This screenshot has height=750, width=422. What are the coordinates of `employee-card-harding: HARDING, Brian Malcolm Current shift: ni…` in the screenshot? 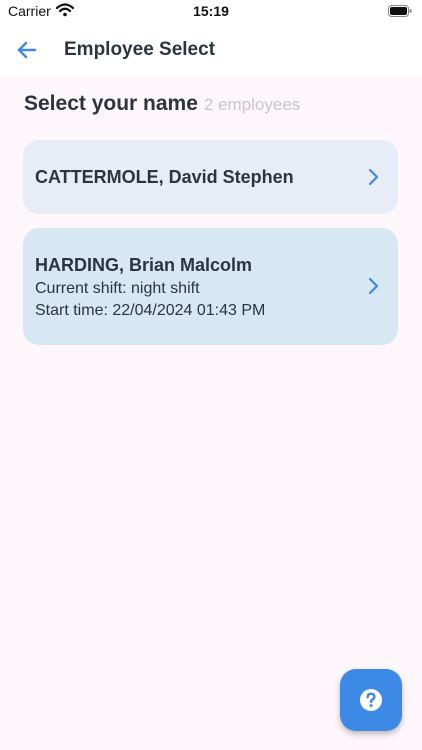 It's located at (210, 286).